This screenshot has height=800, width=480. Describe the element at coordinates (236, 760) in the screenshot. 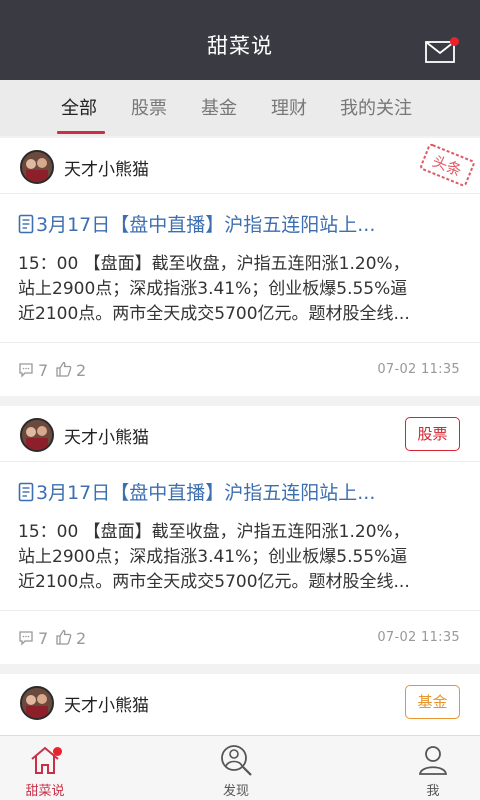

I see `discover-icon` at that location.